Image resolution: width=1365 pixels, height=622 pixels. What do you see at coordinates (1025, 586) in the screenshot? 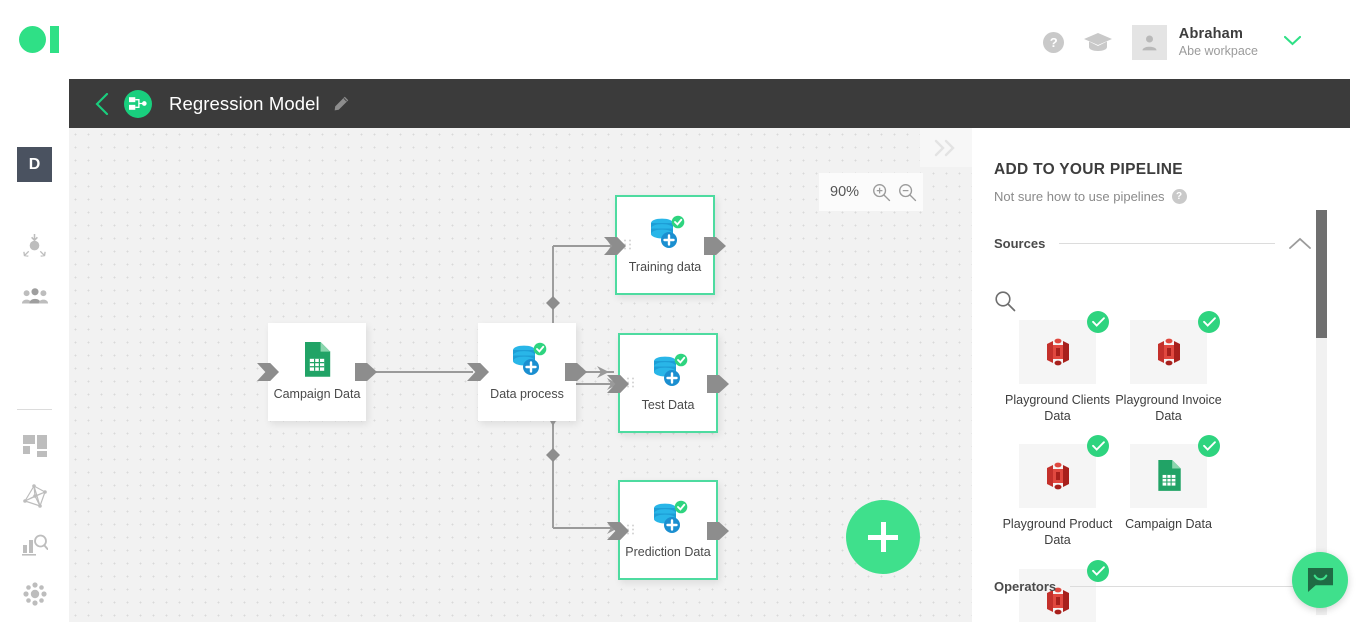
I see `section-name: Operators` at bounding box center [1025, 586].